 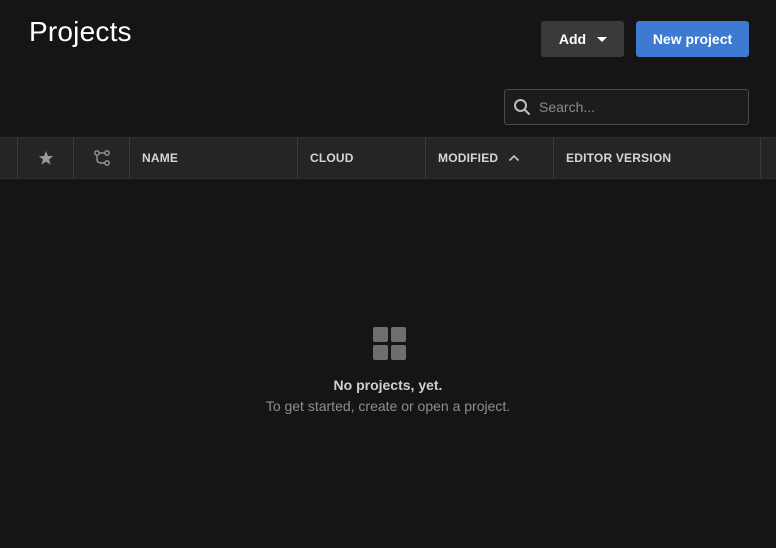 What do you see at coordinates (80, 31) in the screenshot?
I see `page-title: Projects` at bounding box center [80, 31].